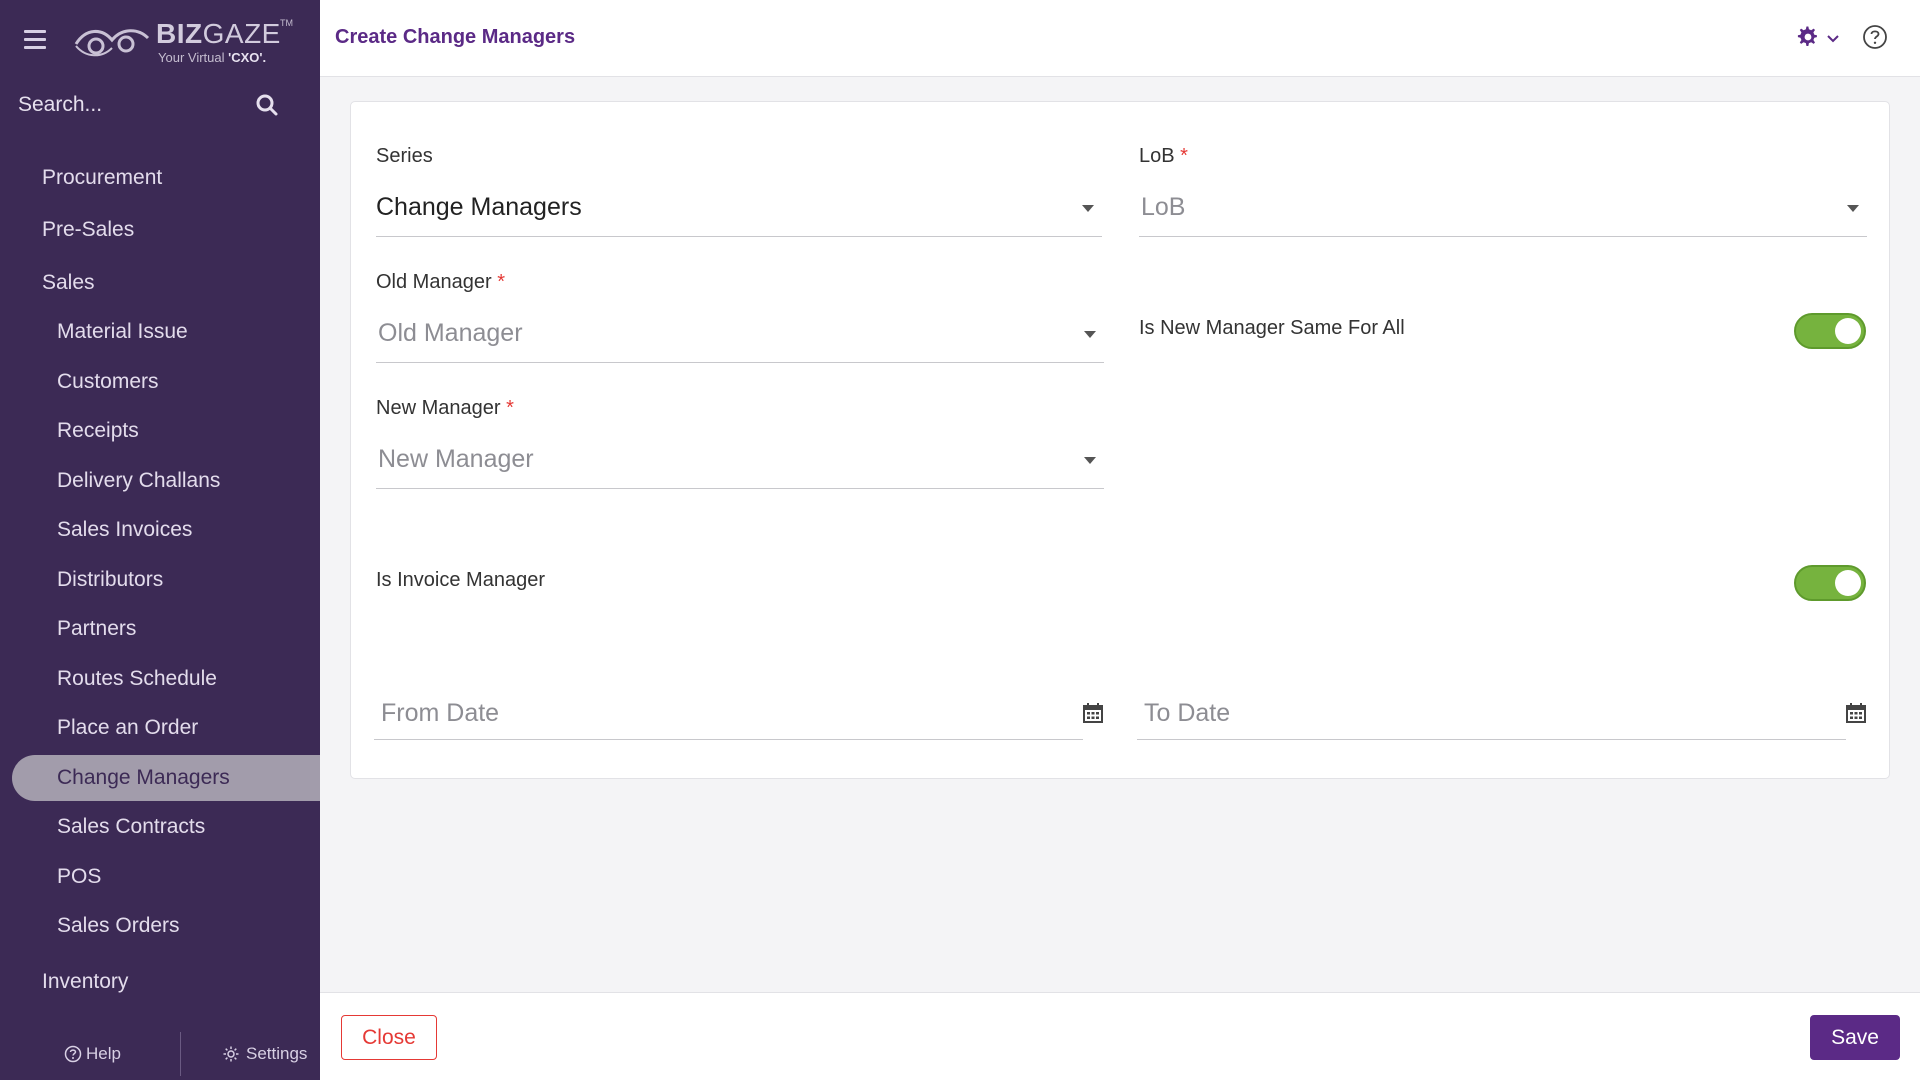 The image size is (1920, 1080). What do you see at coordinates (389, 1037) in the screenshot?
I see `close-button: Close` at bounding box center [389, 1037].